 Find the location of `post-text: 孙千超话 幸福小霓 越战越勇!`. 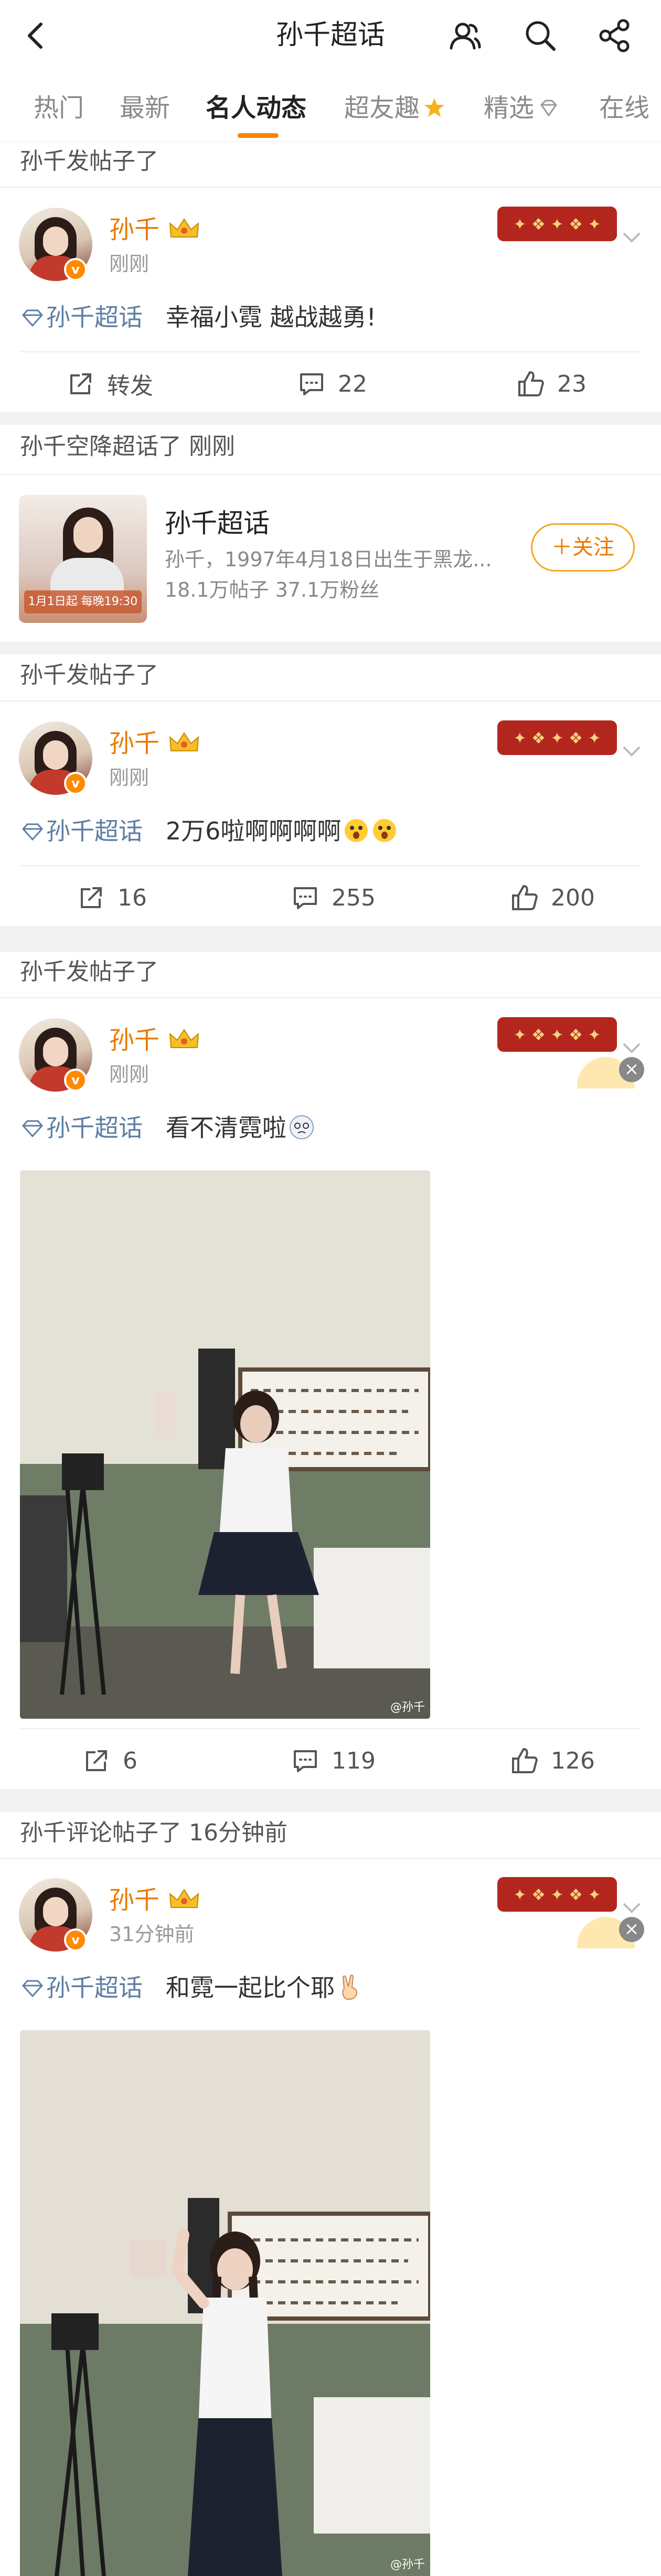

post-text: 孙千超话 幸福小霓 越战越勇! is located at coordinates (198, 317).